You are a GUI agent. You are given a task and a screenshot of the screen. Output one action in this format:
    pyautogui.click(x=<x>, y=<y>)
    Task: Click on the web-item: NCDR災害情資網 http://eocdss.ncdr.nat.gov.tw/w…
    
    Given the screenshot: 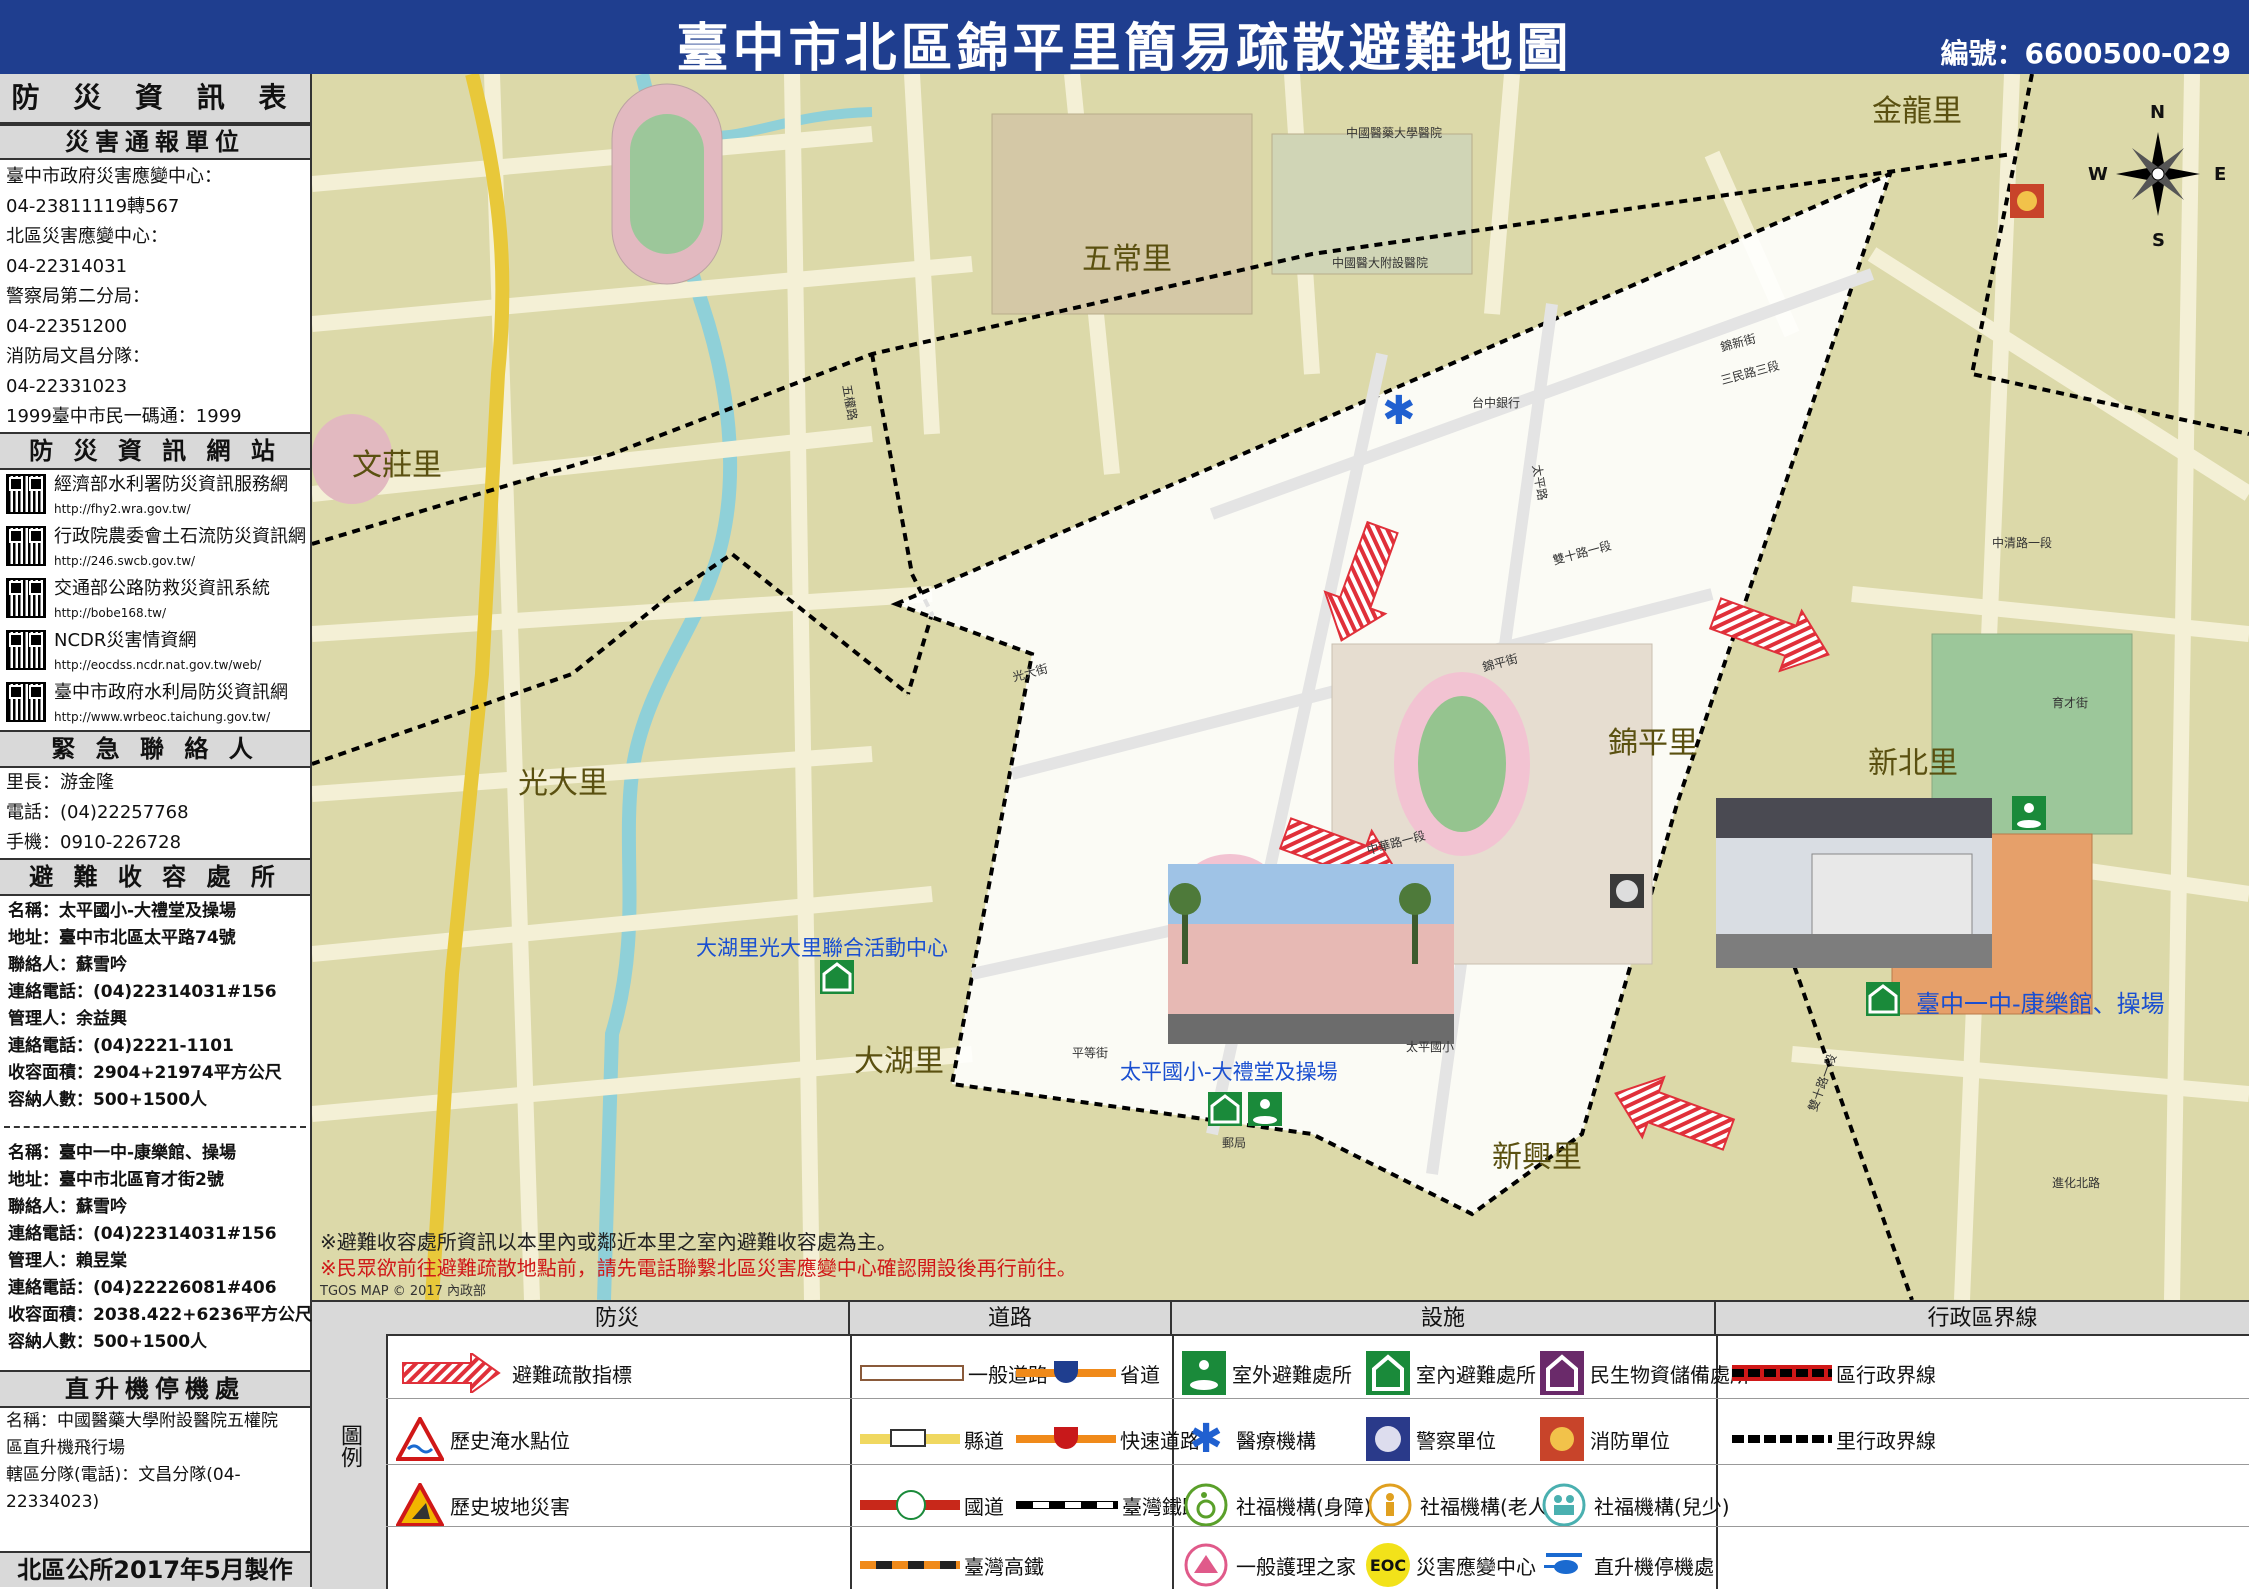 What is the action you would take?
    pyautogui.click(x=155, y=652)
    